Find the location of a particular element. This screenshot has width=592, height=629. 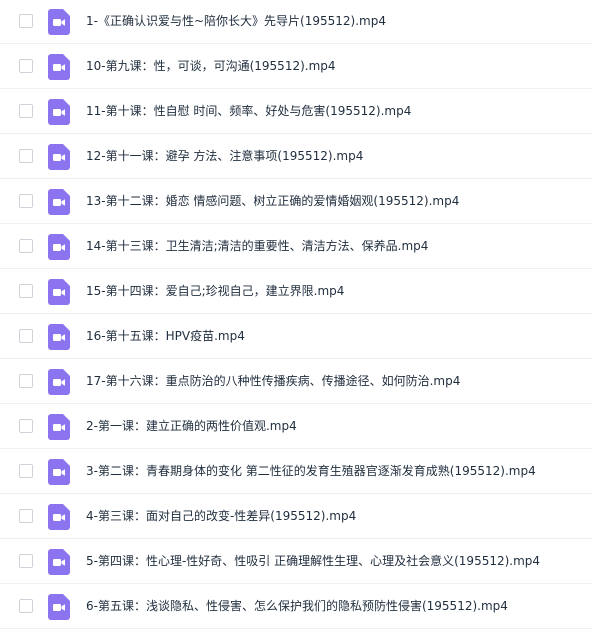

file-name: 10-第九课：性，可谈，可沟通(195512).mp4 is located at coordinates (211, 66).